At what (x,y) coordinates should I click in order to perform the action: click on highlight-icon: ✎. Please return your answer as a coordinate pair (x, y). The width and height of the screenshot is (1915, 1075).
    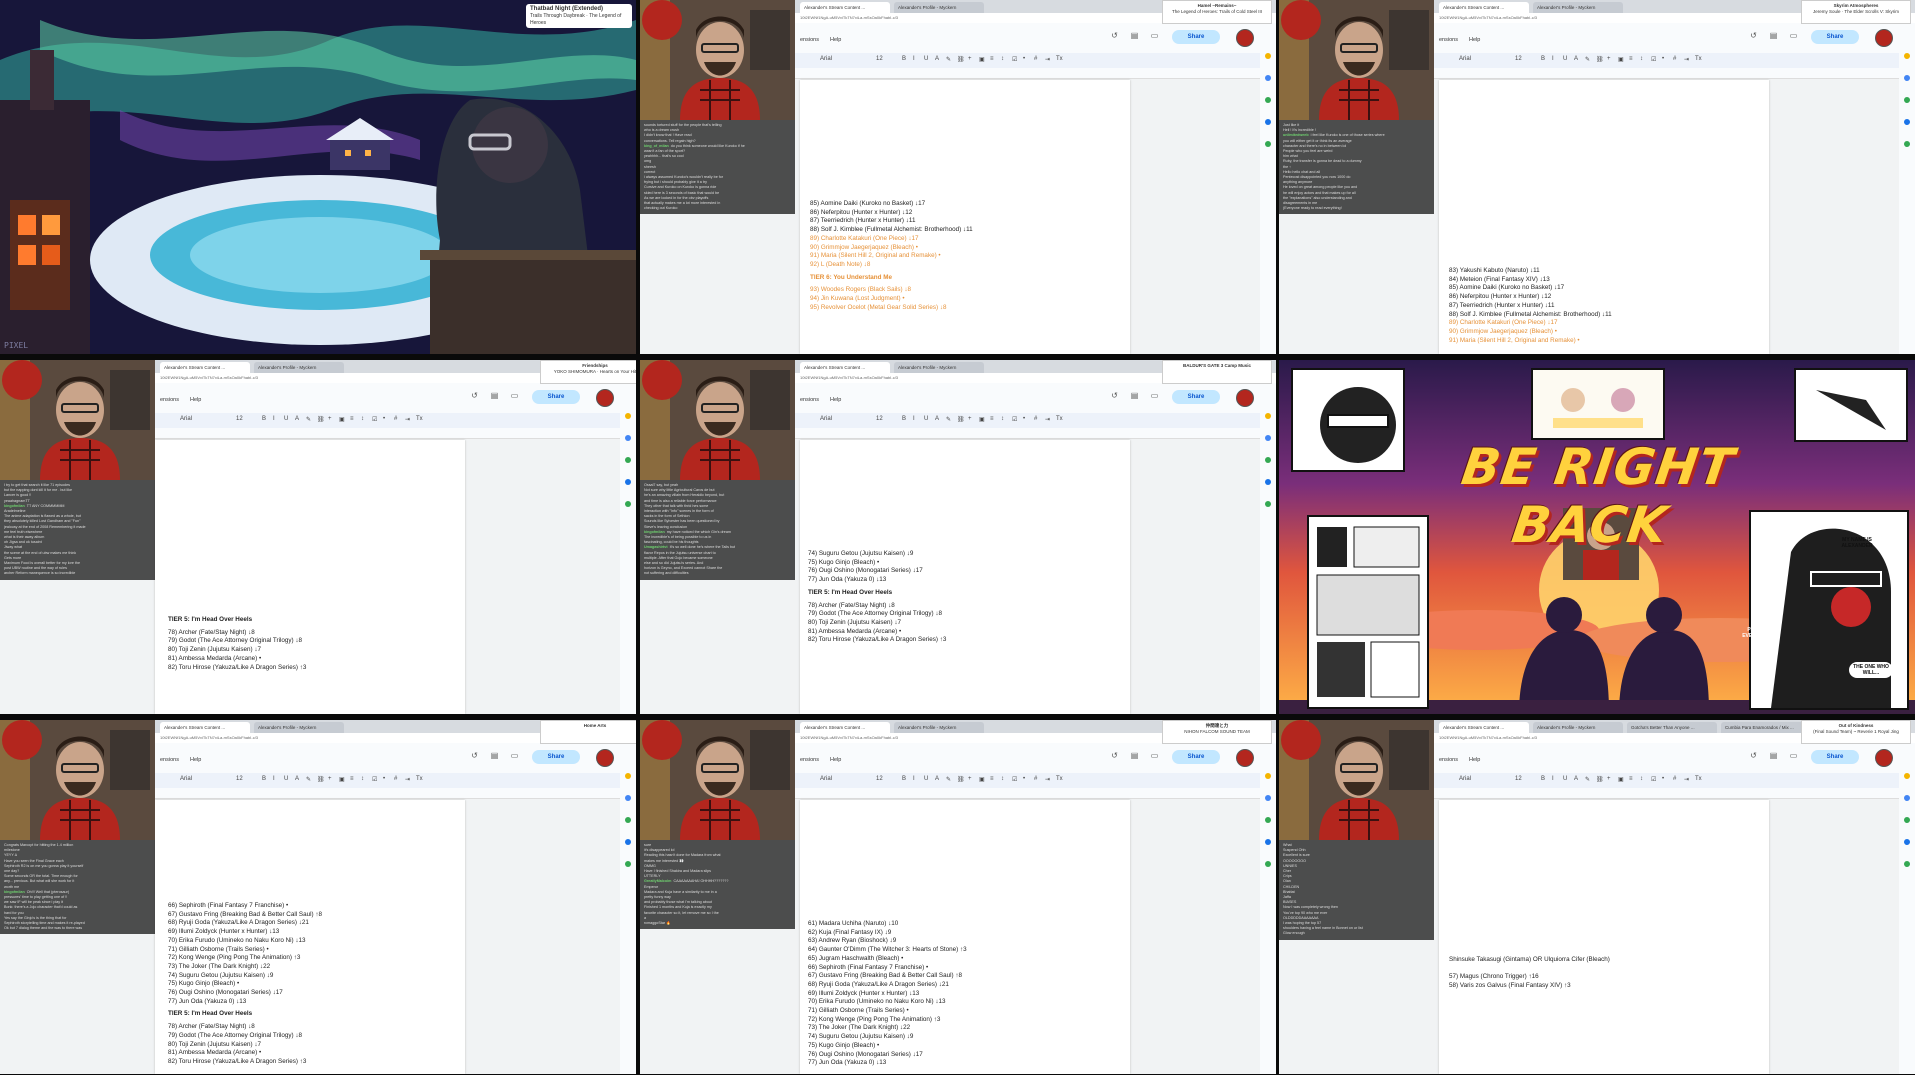
    Looking at the image, I should click on (1587, 59).